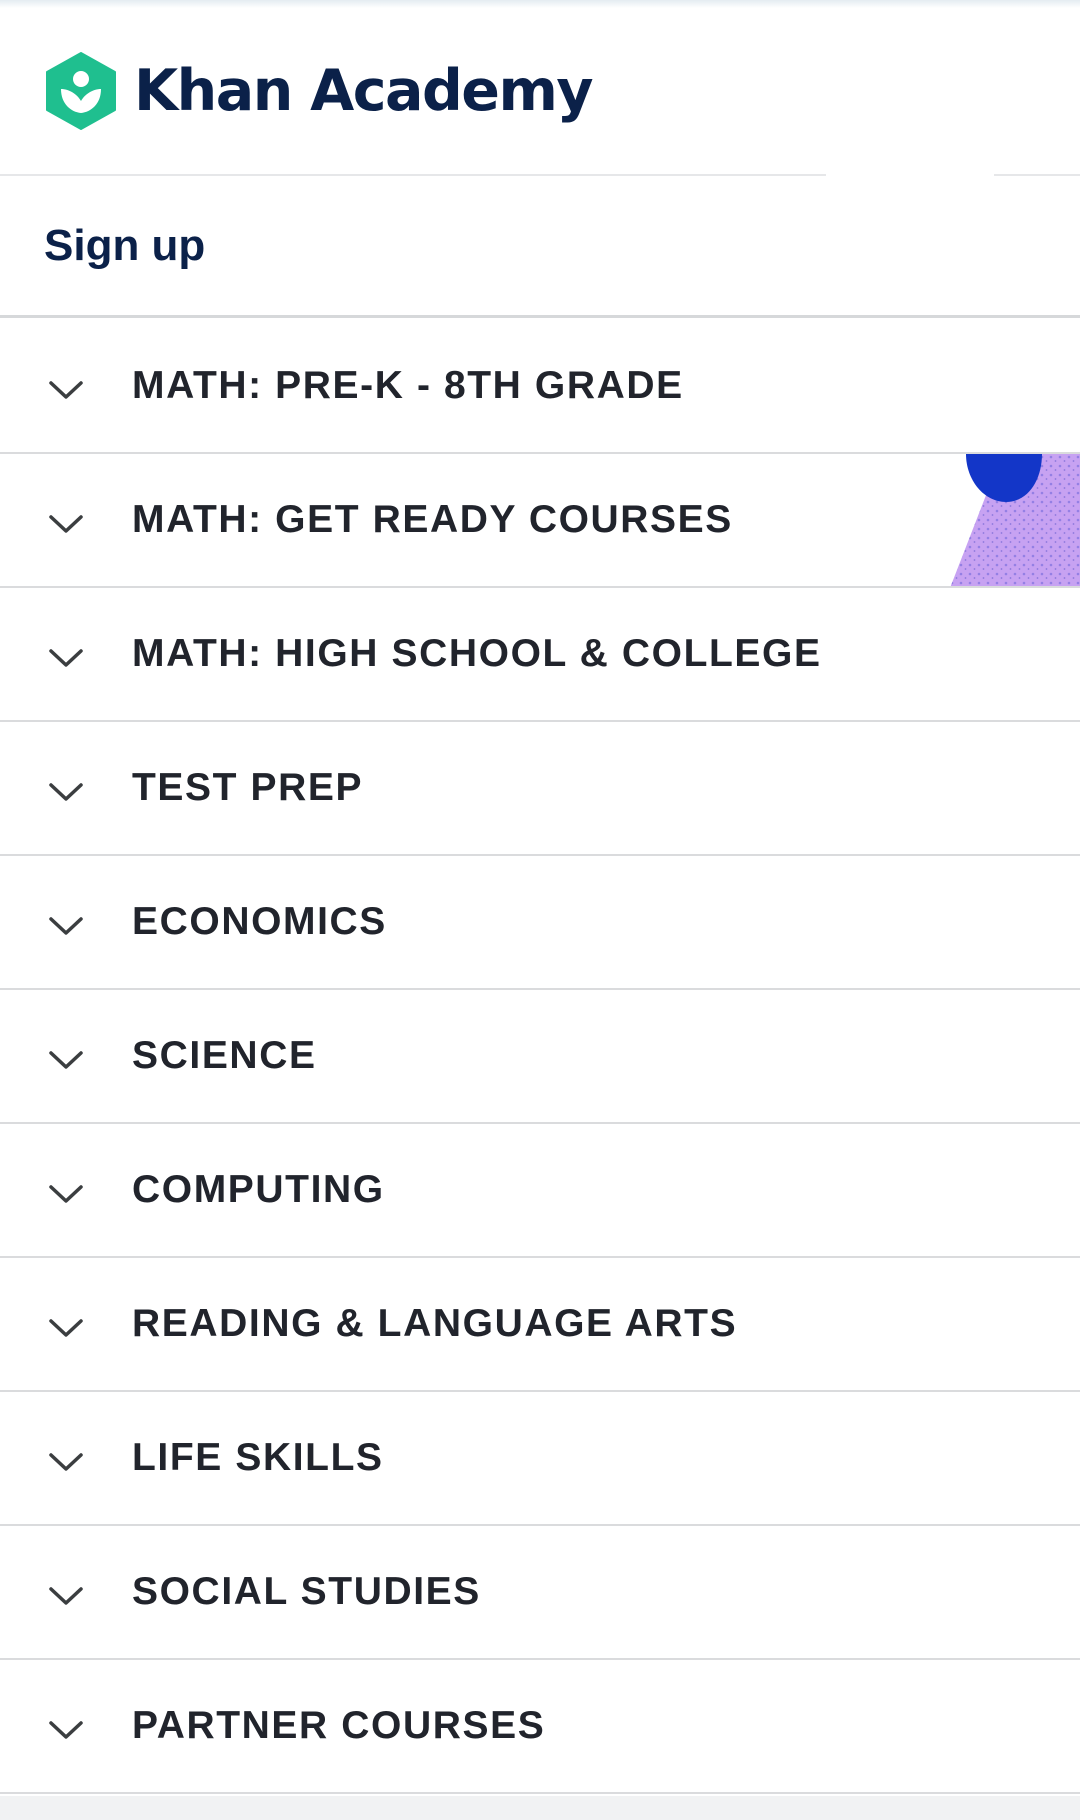 The image size is (1080, 1820). What do you see at coordinates (540, 247) in the screenshot?
I see `sign-up-link: Sign up` at bounding box center [540, 247].